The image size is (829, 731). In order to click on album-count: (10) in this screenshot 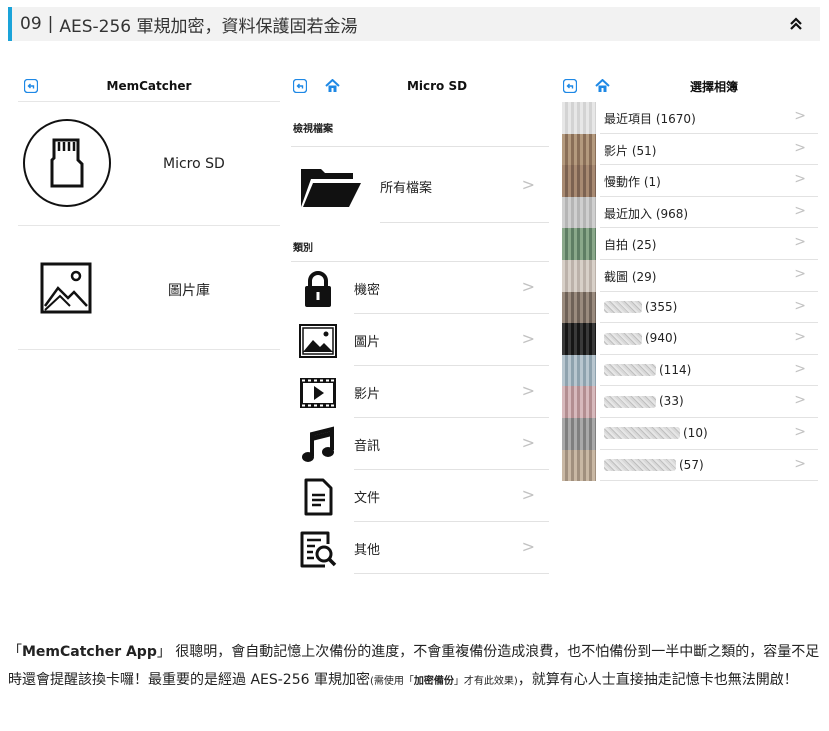, I will do `click(695, 432)`.